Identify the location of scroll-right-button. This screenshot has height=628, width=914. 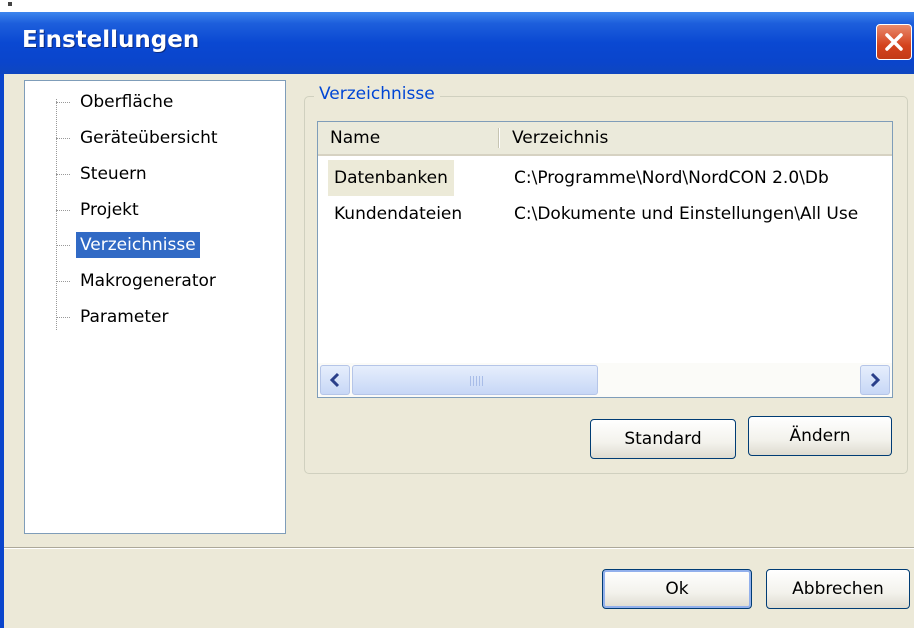
(875, 380).